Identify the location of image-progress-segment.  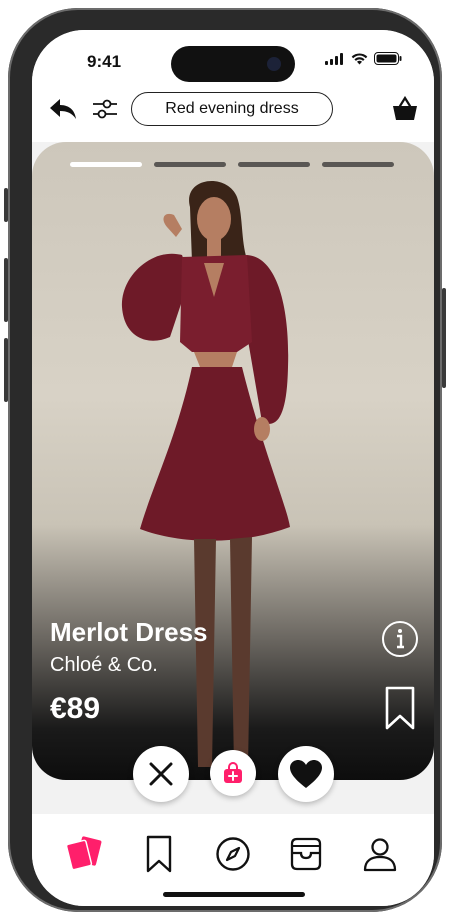
(358, 164).